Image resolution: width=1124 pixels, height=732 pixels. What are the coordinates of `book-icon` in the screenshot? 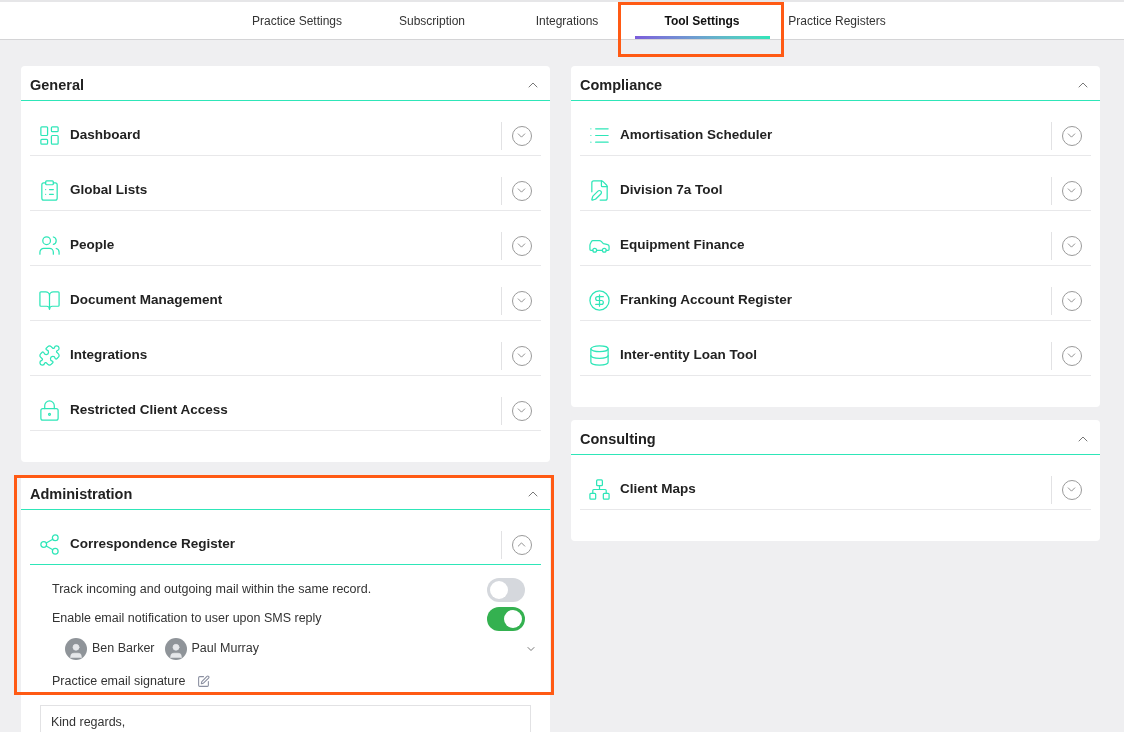 It's located at (49, 300).